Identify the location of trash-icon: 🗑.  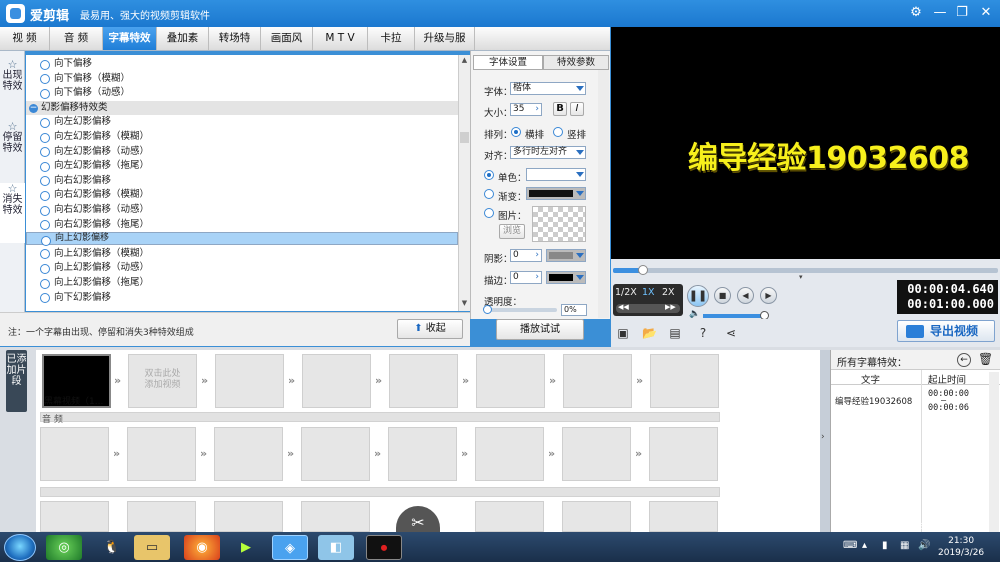
(985, 359).